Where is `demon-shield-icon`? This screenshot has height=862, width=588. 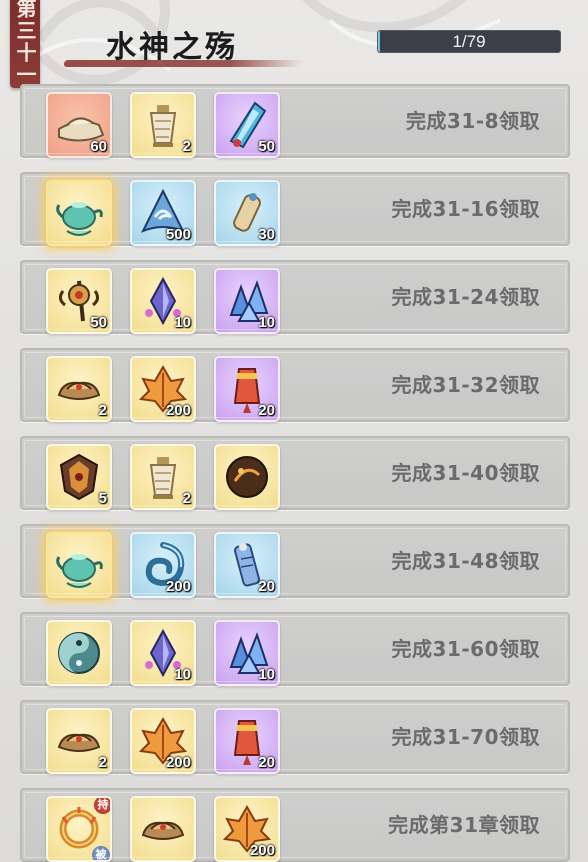 demon-shield-icon is located at coordinates (79, 477).